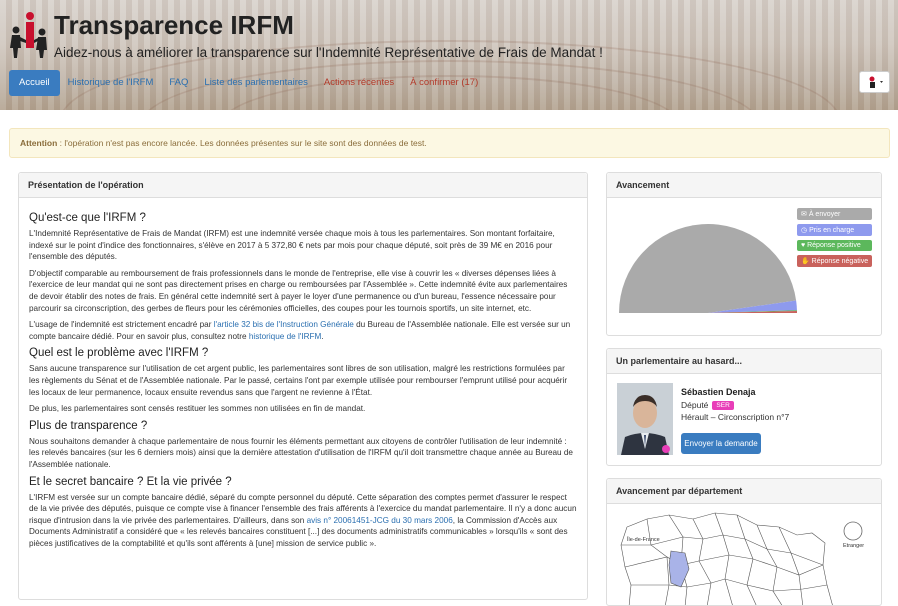 This screenshot has width=898, height=606. What do you see at coordinates (39, 143) in the screenshot?
I see `alert-strong: Attention` at bounding box center [39, 143].